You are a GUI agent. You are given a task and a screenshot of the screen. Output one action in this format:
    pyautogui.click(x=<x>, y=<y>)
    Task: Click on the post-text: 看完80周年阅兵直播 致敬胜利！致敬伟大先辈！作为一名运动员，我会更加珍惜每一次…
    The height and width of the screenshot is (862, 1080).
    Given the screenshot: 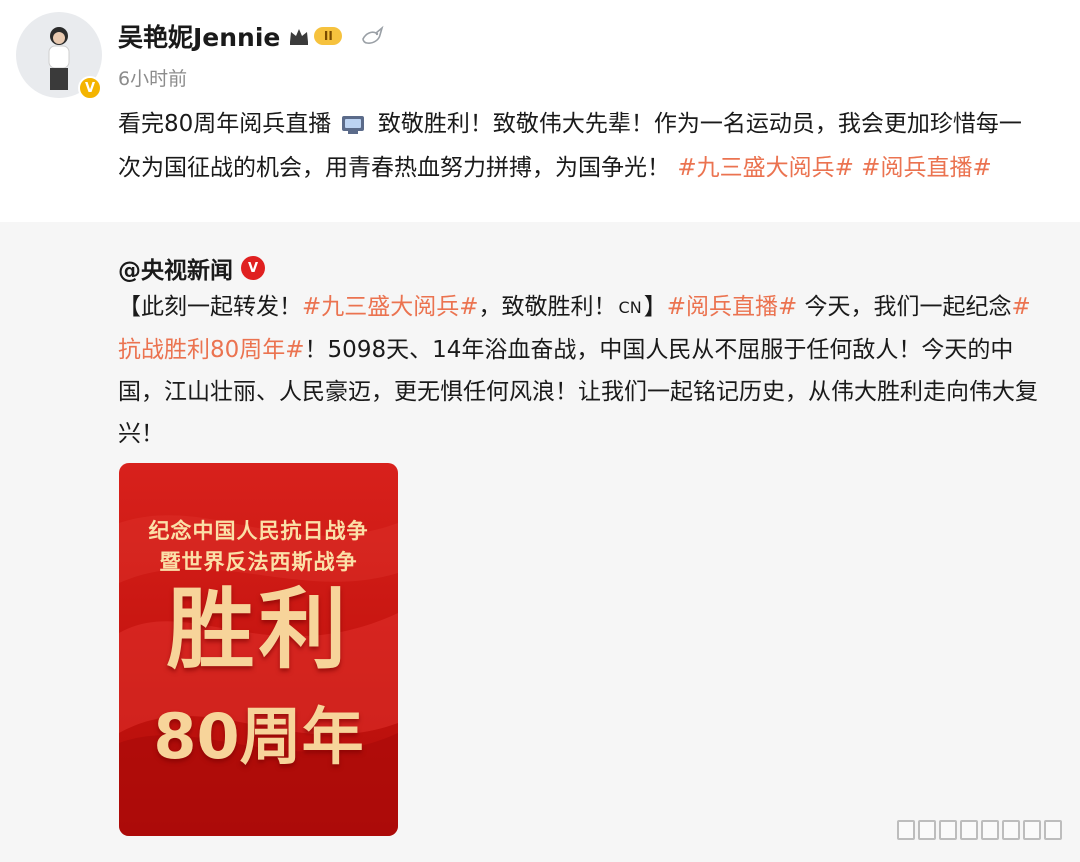 What is the action you would take?
    pyautogui.click(x=578, y=146)
    